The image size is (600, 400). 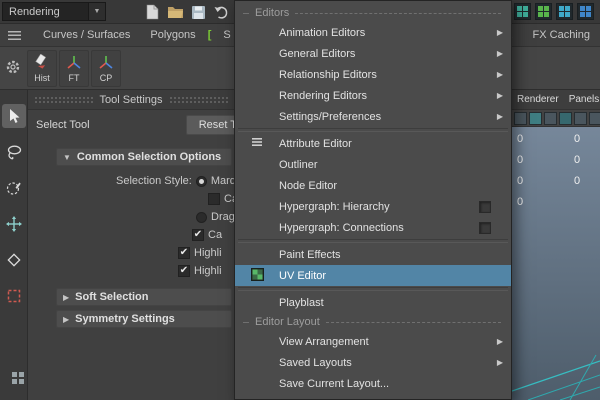 What do you see at coordinates (222, 181) in the screenshot?
I see `option-label: Marq` at bounding box center [222, 181].